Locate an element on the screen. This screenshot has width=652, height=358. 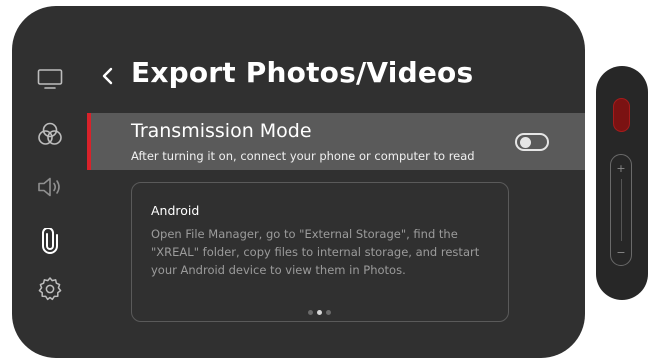
transmission-mode-toggle is located at coordinates (532, 142).